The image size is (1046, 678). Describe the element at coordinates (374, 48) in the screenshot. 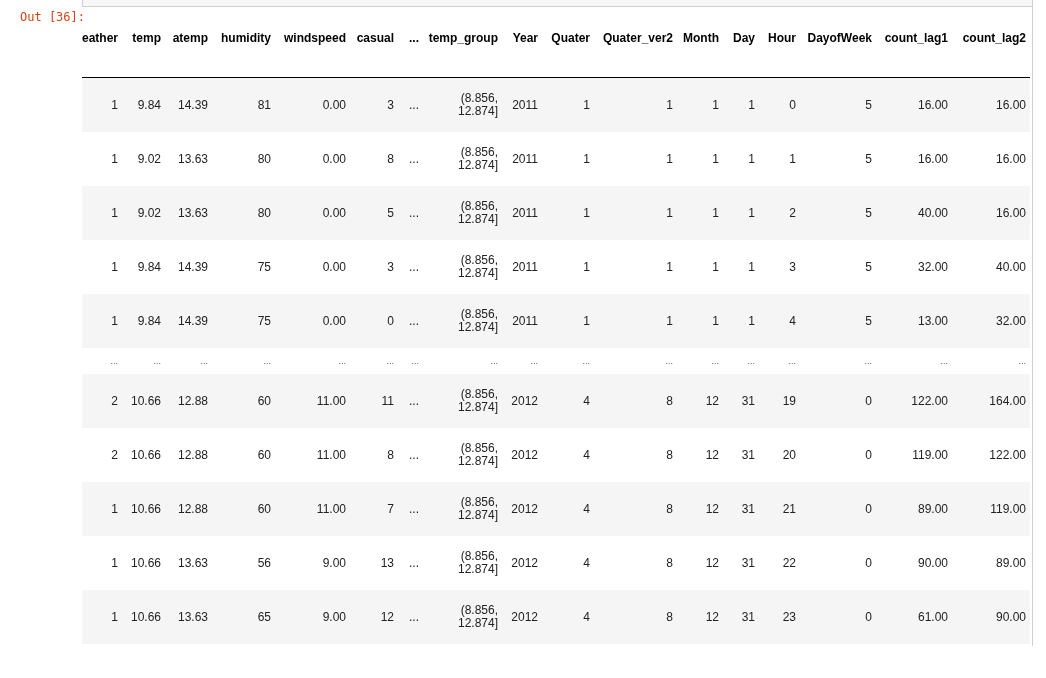

I see `column-header: casual` at that location.